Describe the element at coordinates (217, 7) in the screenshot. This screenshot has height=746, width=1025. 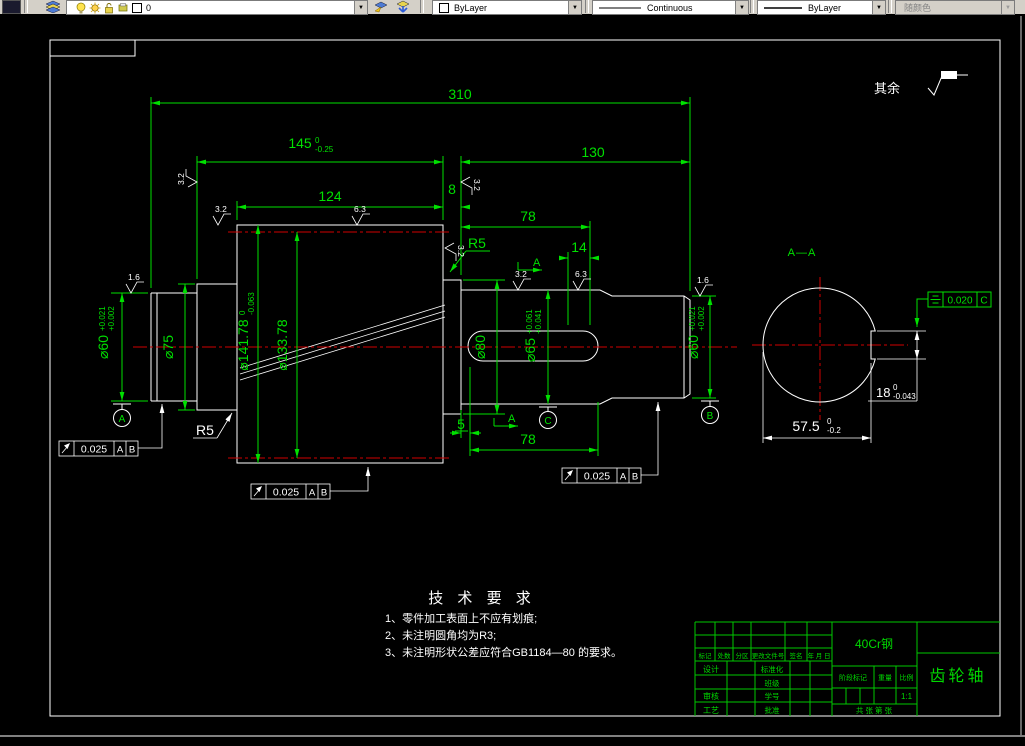
I see `layer-control-combobox: 0 ▼` at that location.